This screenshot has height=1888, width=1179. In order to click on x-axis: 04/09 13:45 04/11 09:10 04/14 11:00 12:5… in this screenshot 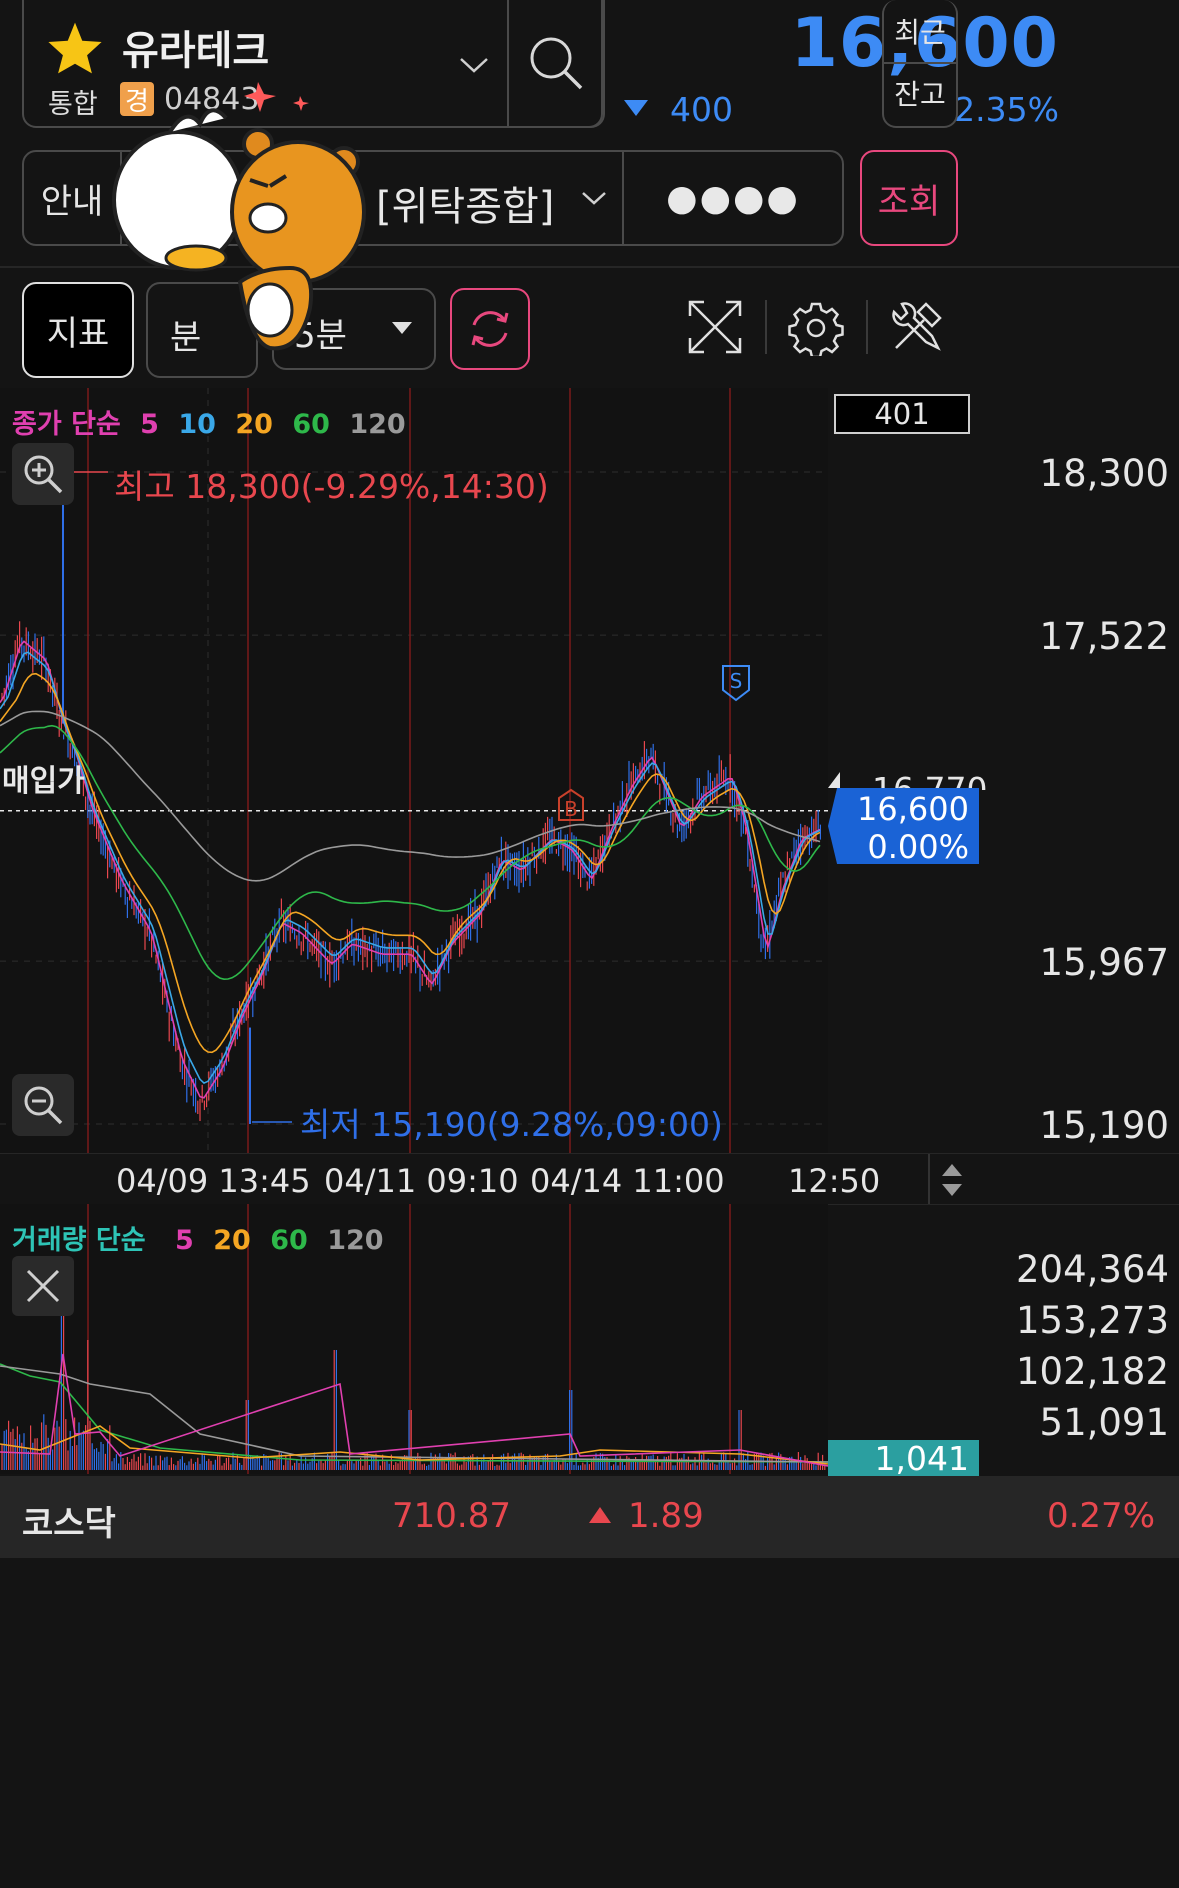, I will do `click(589, 1179)`.